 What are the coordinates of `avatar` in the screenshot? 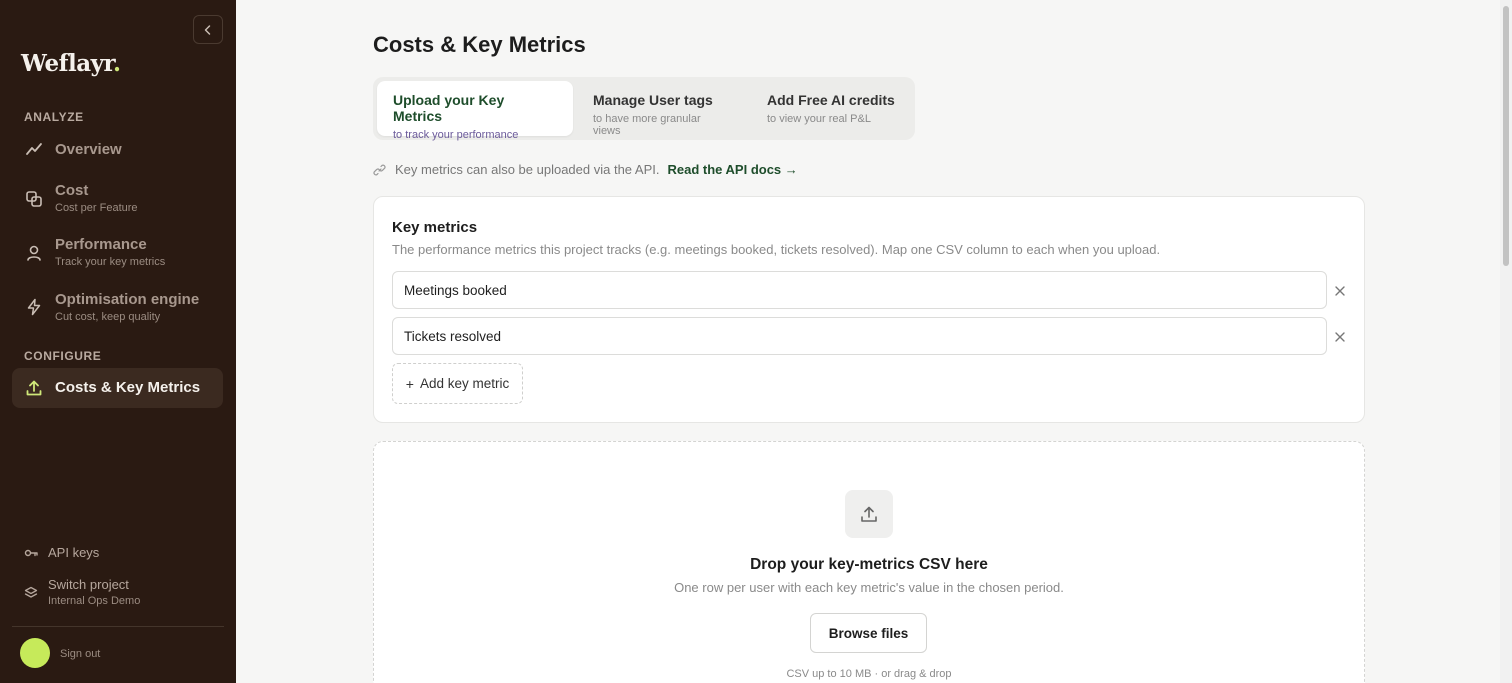 It's located at (35, 653).